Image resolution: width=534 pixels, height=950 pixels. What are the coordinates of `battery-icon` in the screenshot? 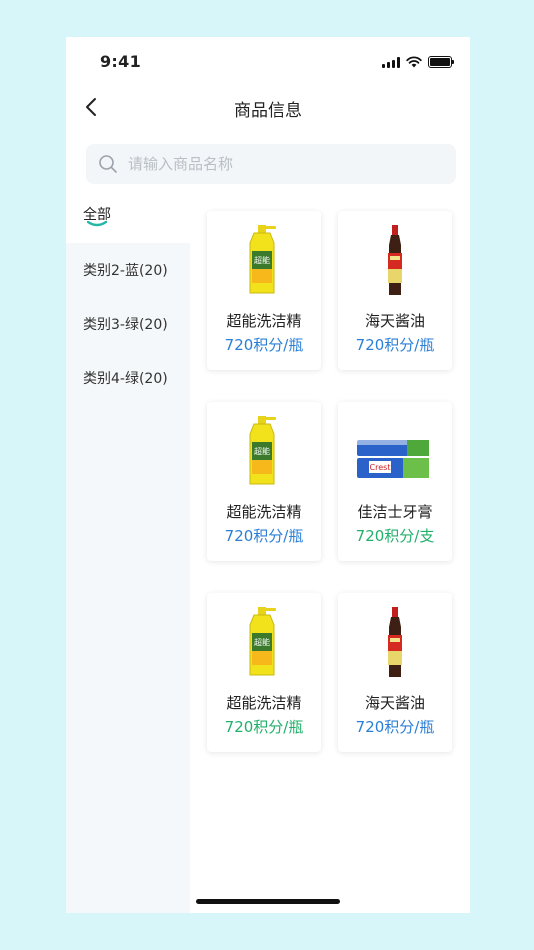 It's located at (441, 62).